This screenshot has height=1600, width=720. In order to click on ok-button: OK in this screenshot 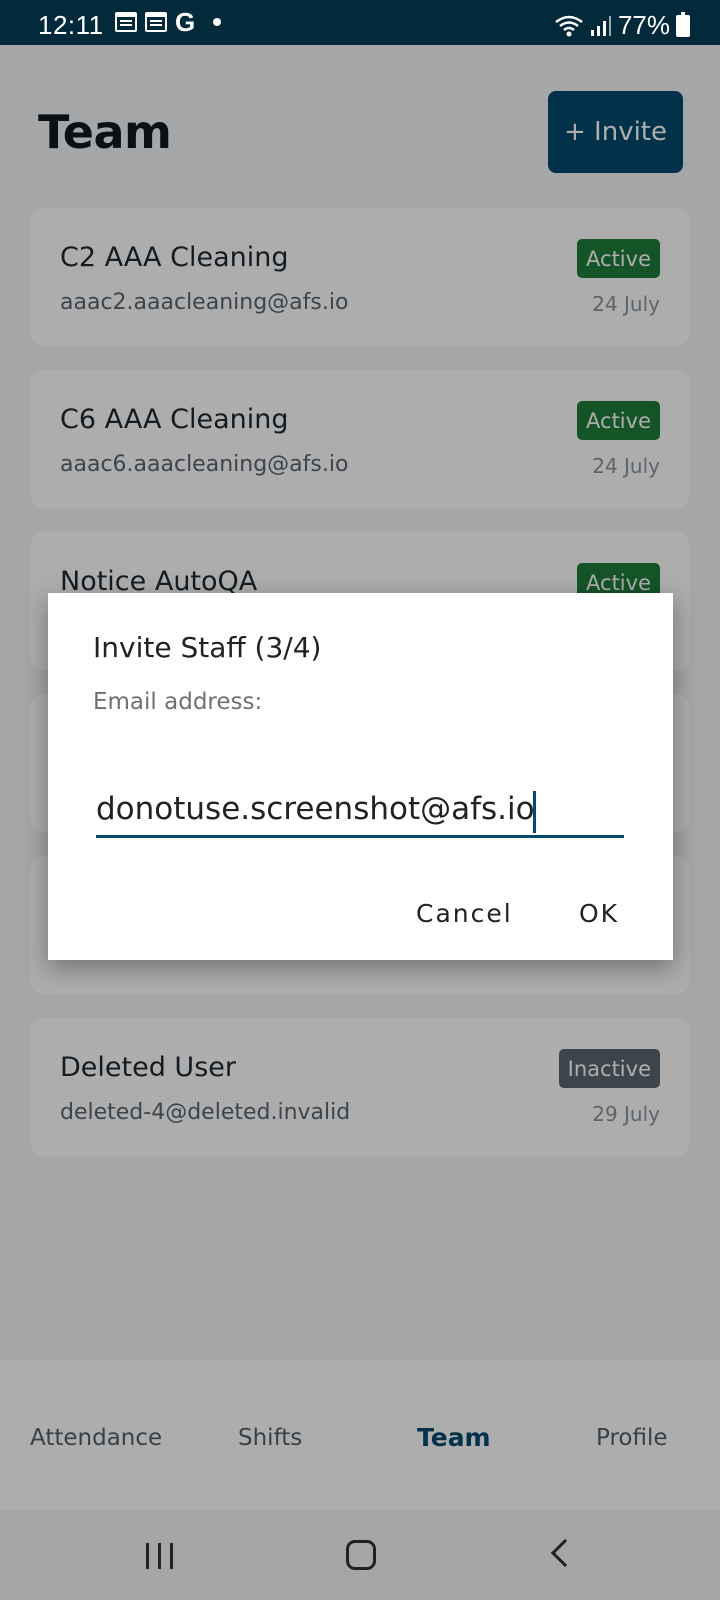, I will do `click(599, 913)`.